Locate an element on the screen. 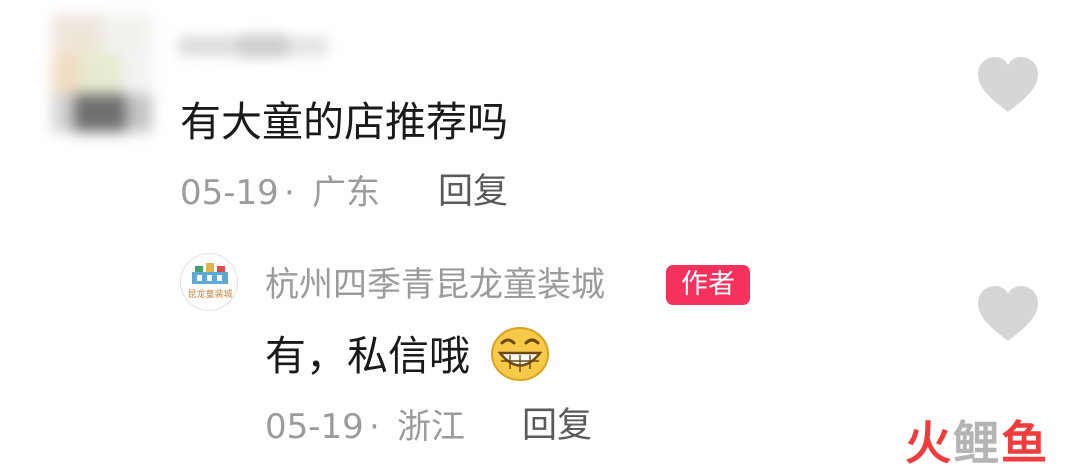  commenter-name is located at coordinates (253, 45).